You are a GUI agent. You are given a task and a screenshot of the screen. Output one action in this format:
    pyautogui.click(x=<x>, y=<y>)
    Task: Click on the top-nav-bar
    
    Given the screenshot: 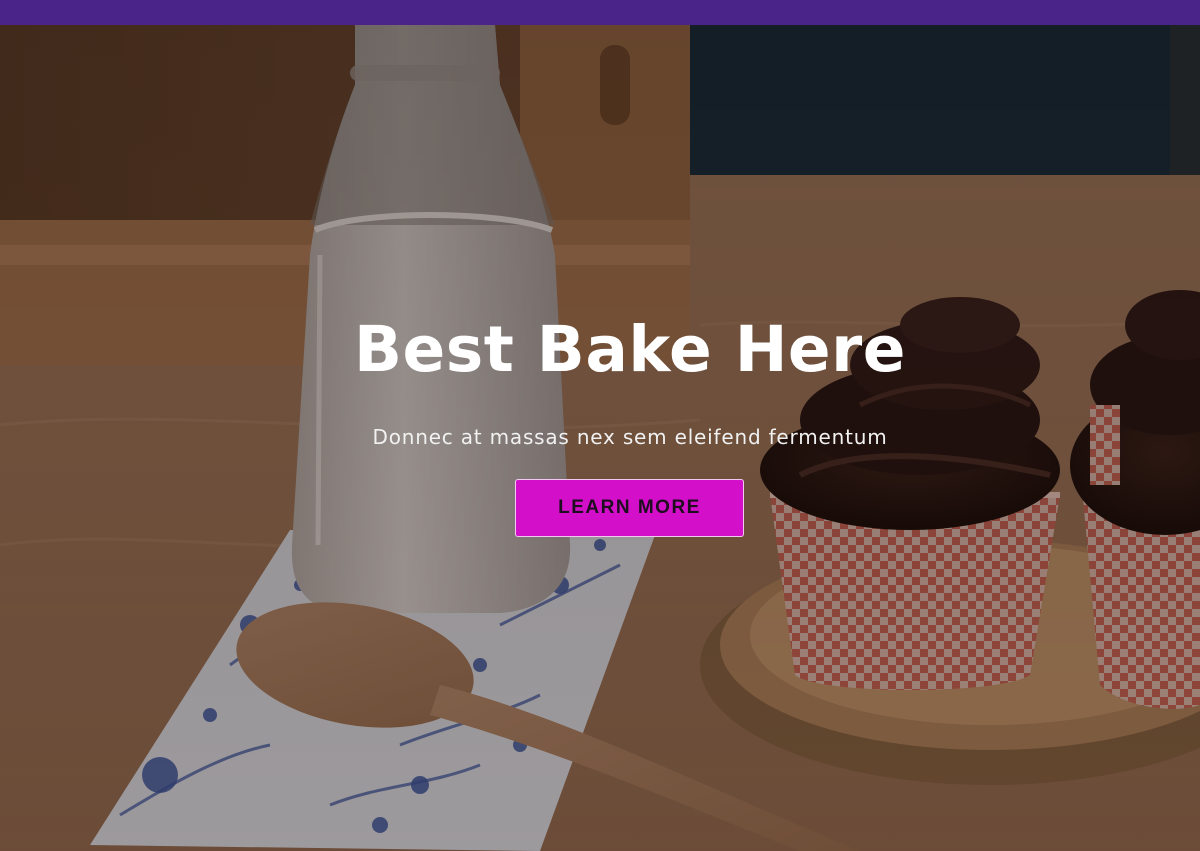 What is the action you would take?
    pyautogui.click(x=600, y=12)
    